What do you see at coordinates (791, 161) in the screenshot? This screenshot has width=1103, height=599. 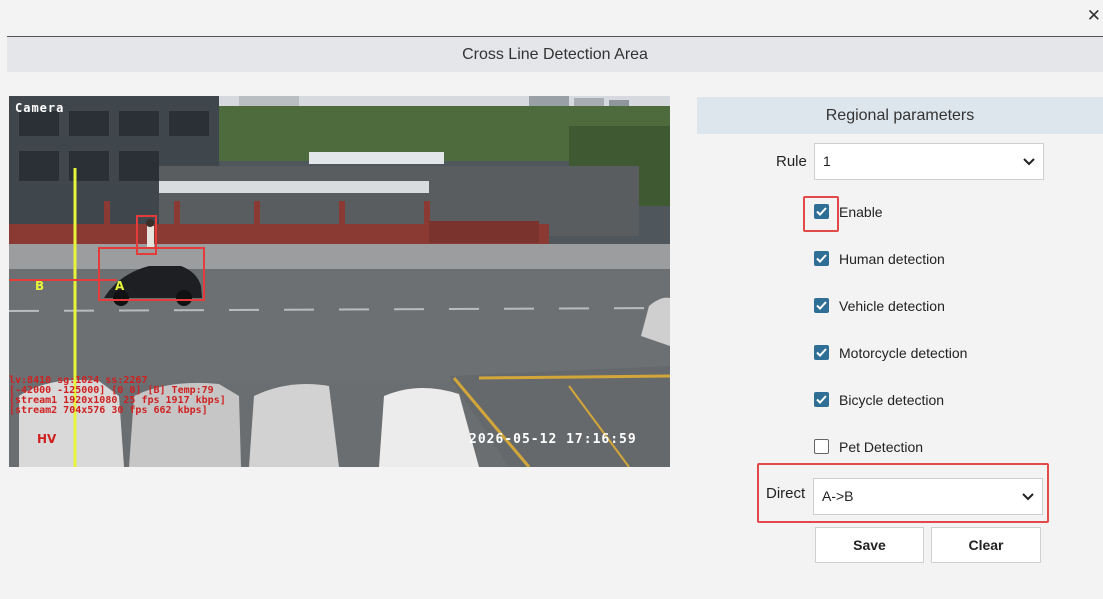 I see `rule-label: Rule` at bounding box center [791, 161].